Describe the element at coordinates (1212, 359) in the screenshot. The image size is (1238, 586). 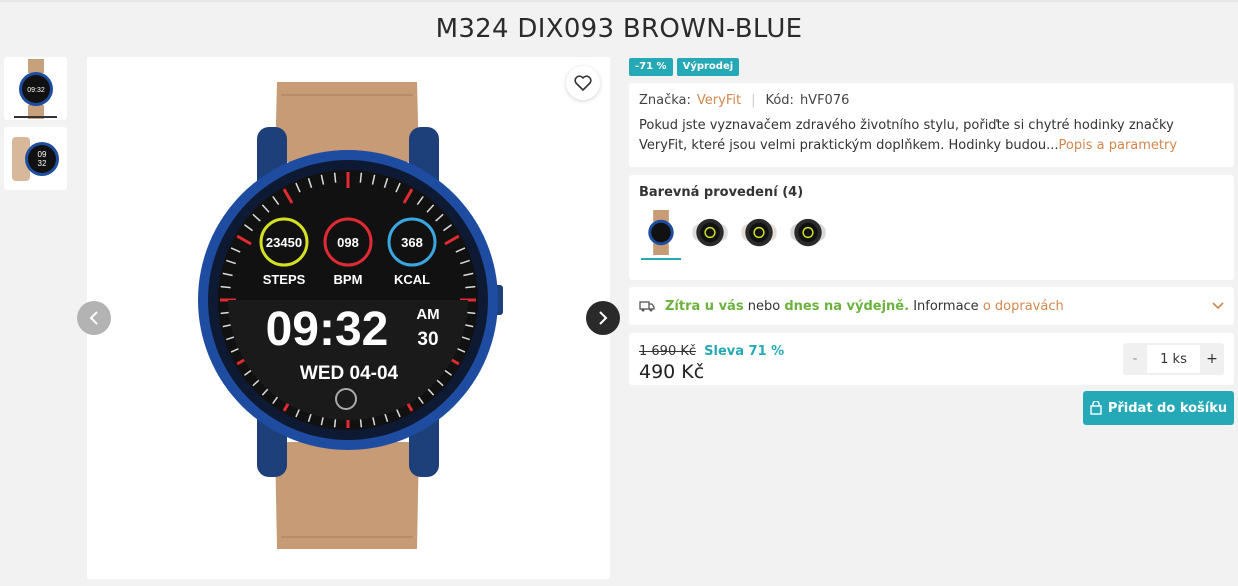
I see `quantity-increase-button: +` at that location.